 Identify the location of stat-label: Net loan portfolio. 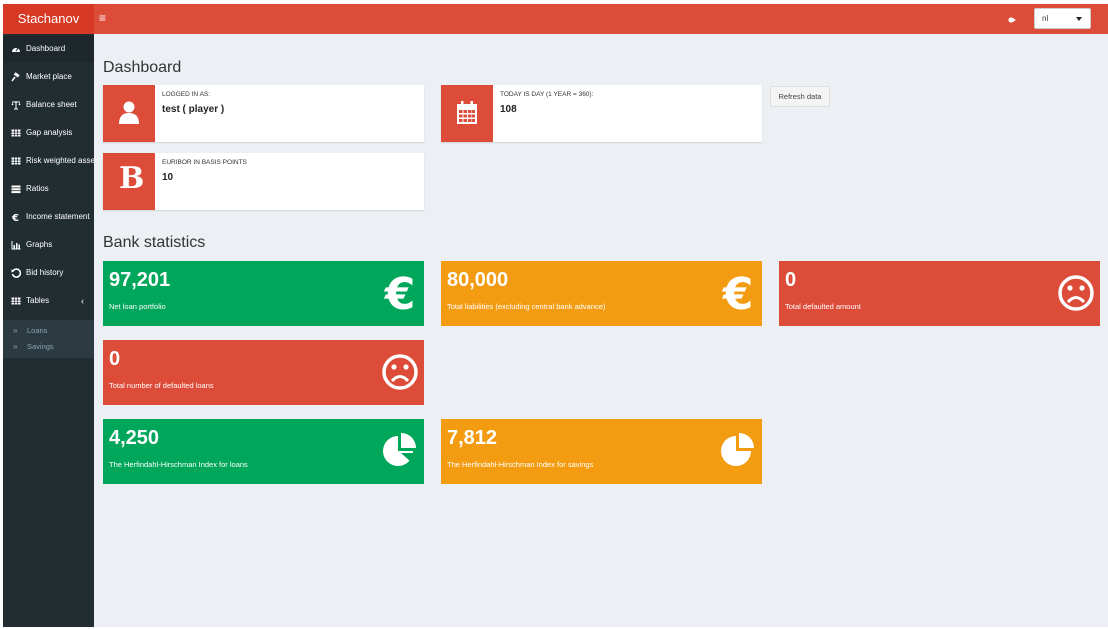
(137, 306).